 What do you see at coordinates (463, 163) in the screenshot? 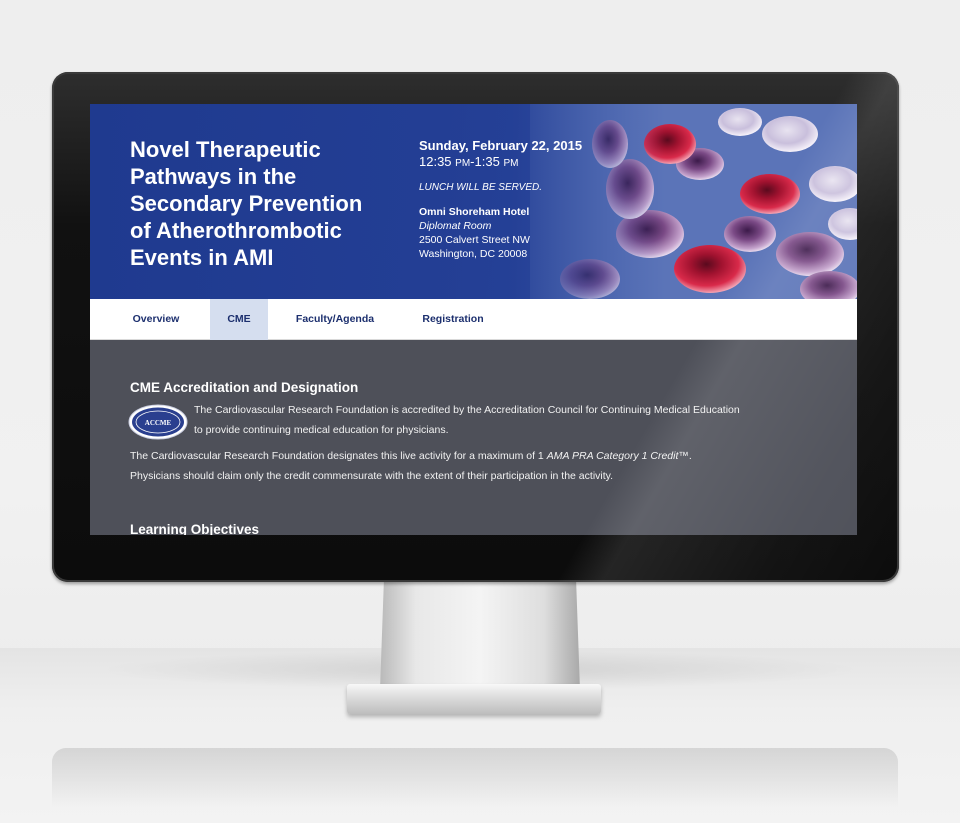
I see `event-time-start-suffix: PM` at bounding box center [463, 163].